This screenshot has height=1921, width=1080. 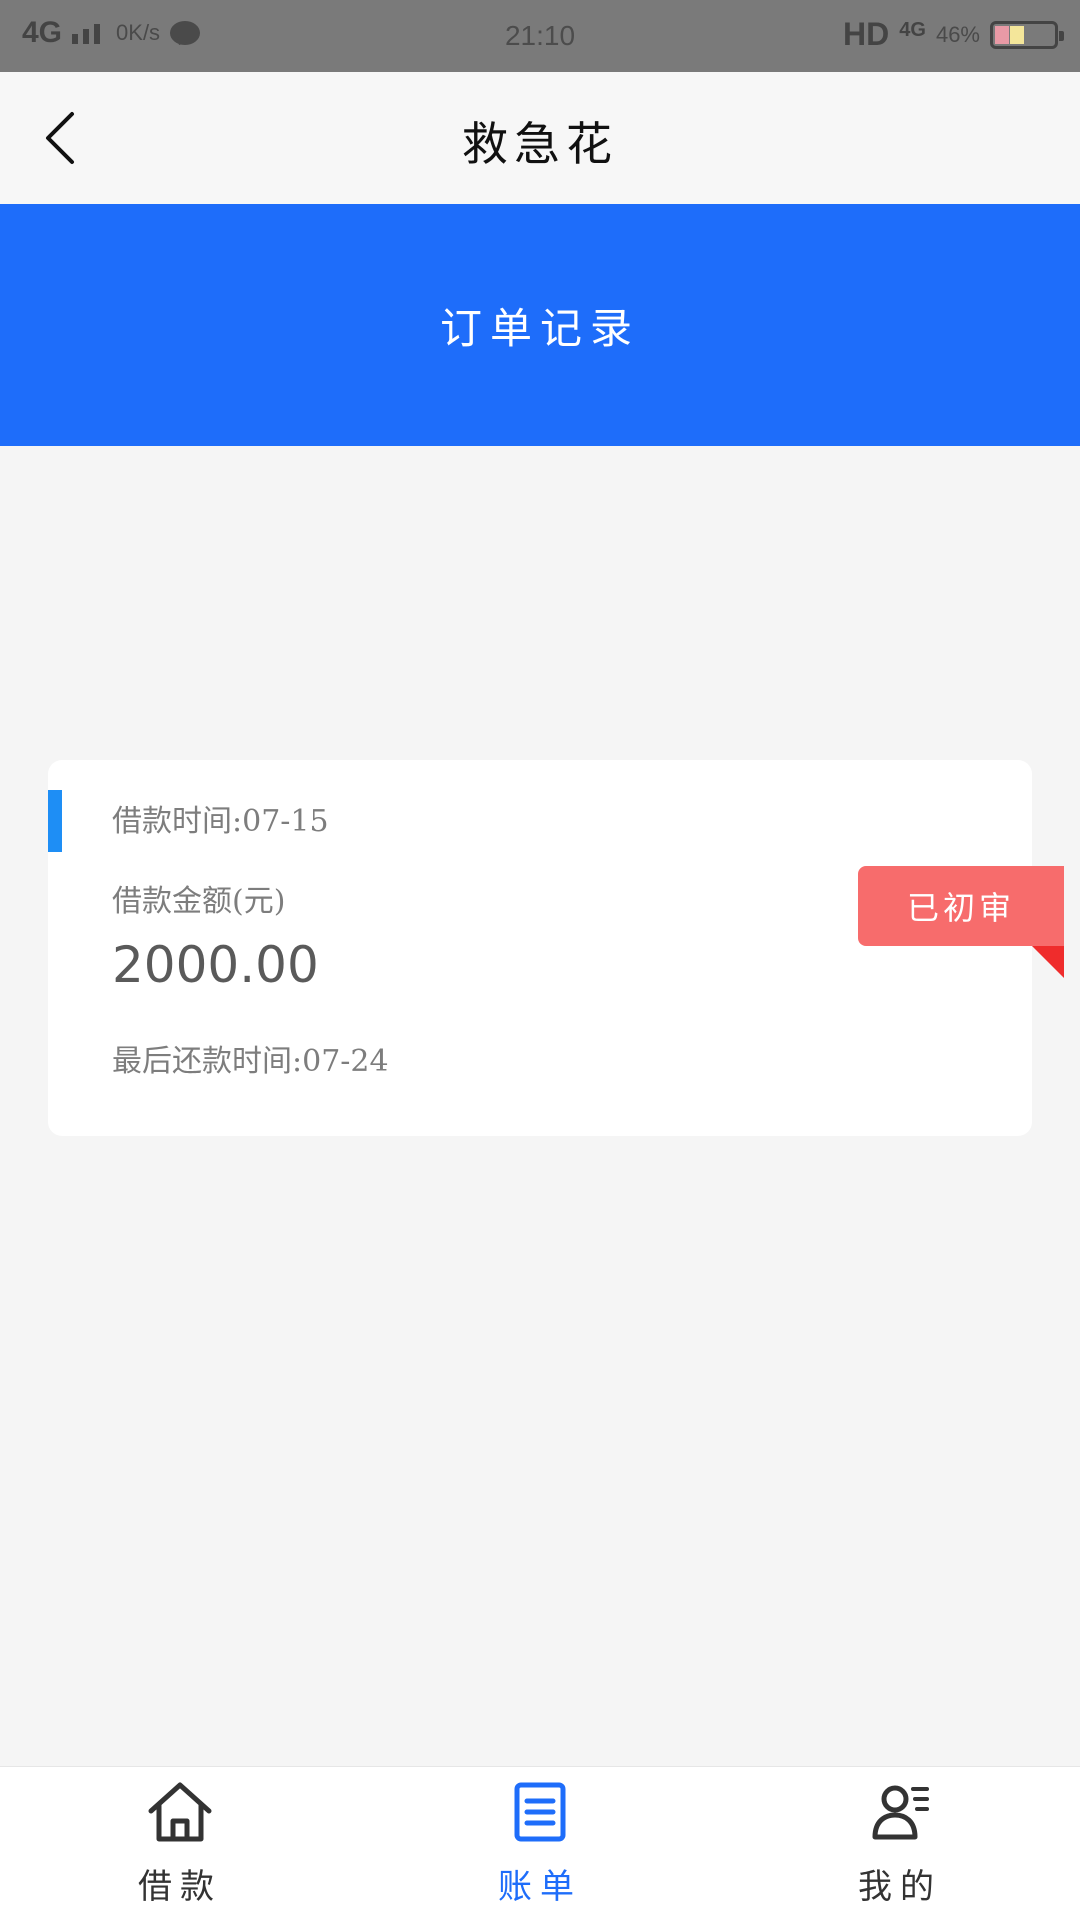 What do you see at coordinates (1027, 34) in the screenshot?
I see `battery-icon` at bounding box center [1027, 34].